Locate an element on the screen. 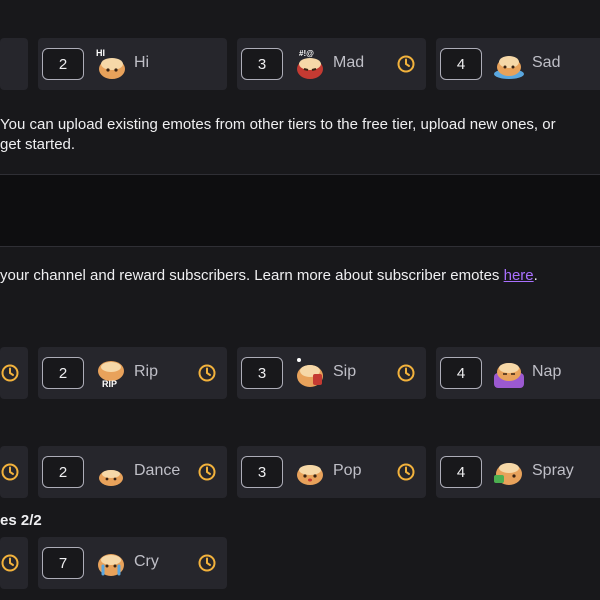  emote-card-dance: 2 Dance is located at coordinates (132, 472).